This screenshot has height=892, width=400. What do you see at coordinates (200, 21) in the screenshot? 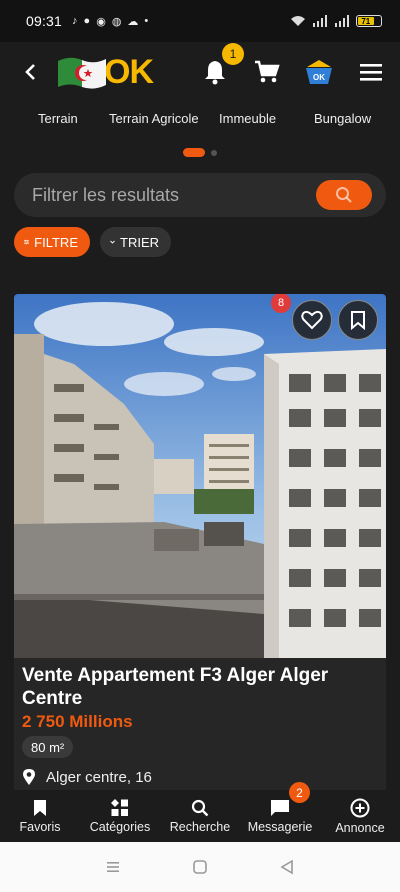
I see `status-bar: 09:31 ♪ ● ◉ ◍ ☁ • 71` at bounding box center [200, 21].